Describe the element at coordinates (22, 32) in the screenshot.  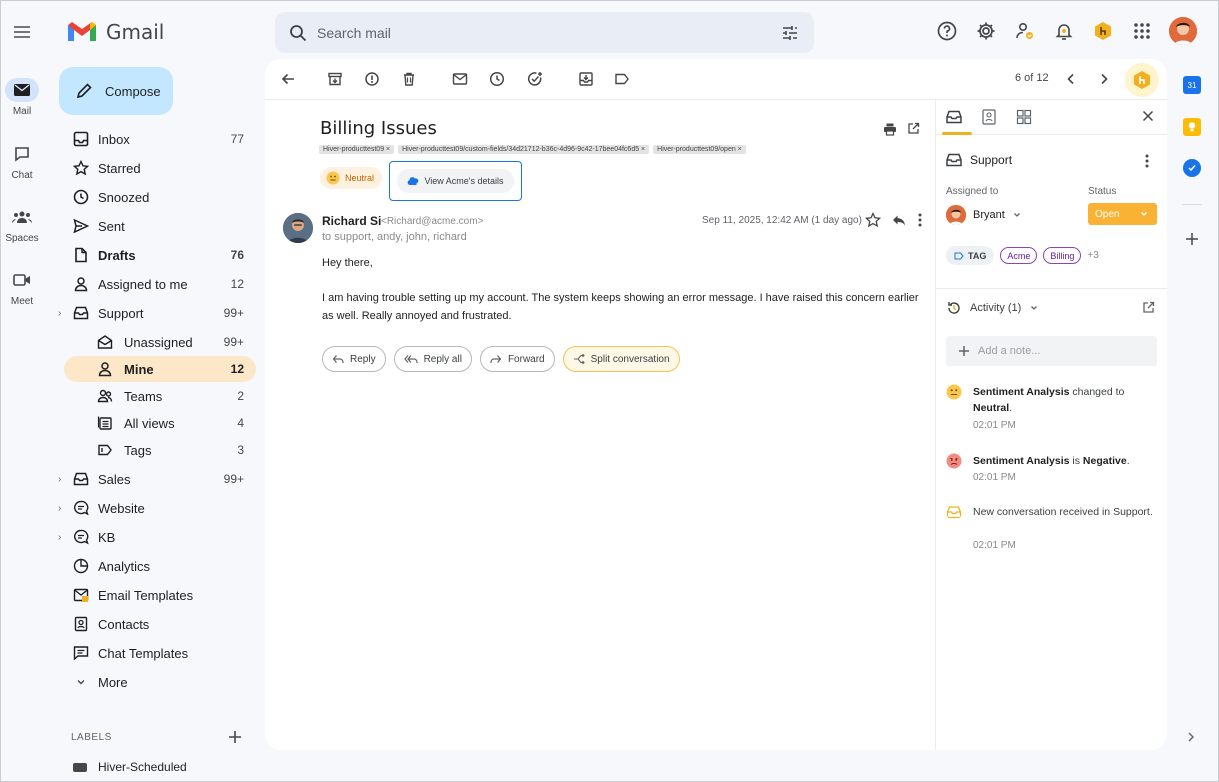
I see `main-menu-icon` at that location.